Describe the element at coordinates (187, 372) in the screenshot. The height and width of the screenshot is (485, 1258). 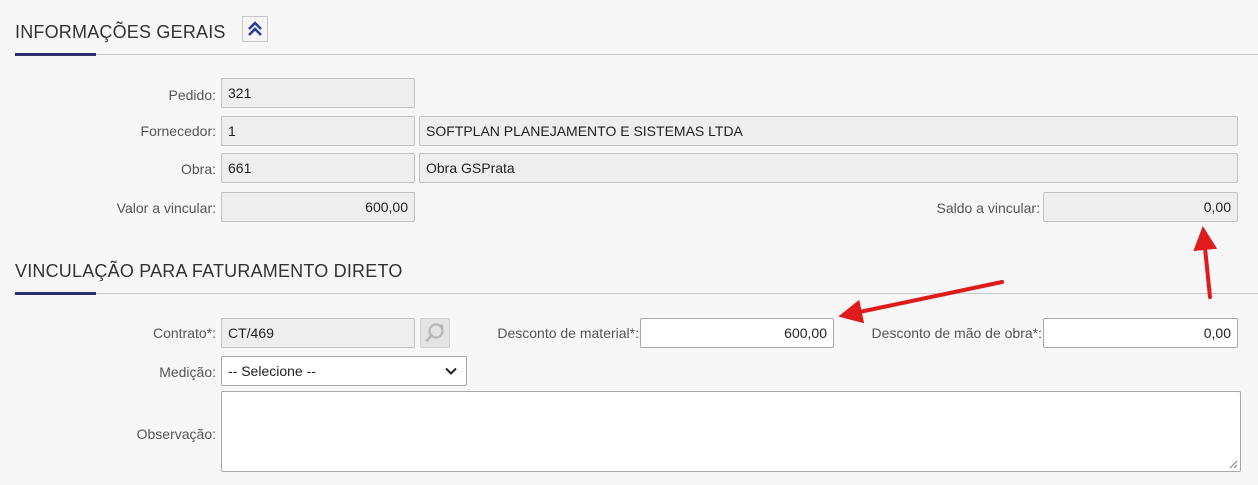
I see `medicao-label: Medição:` at that location.